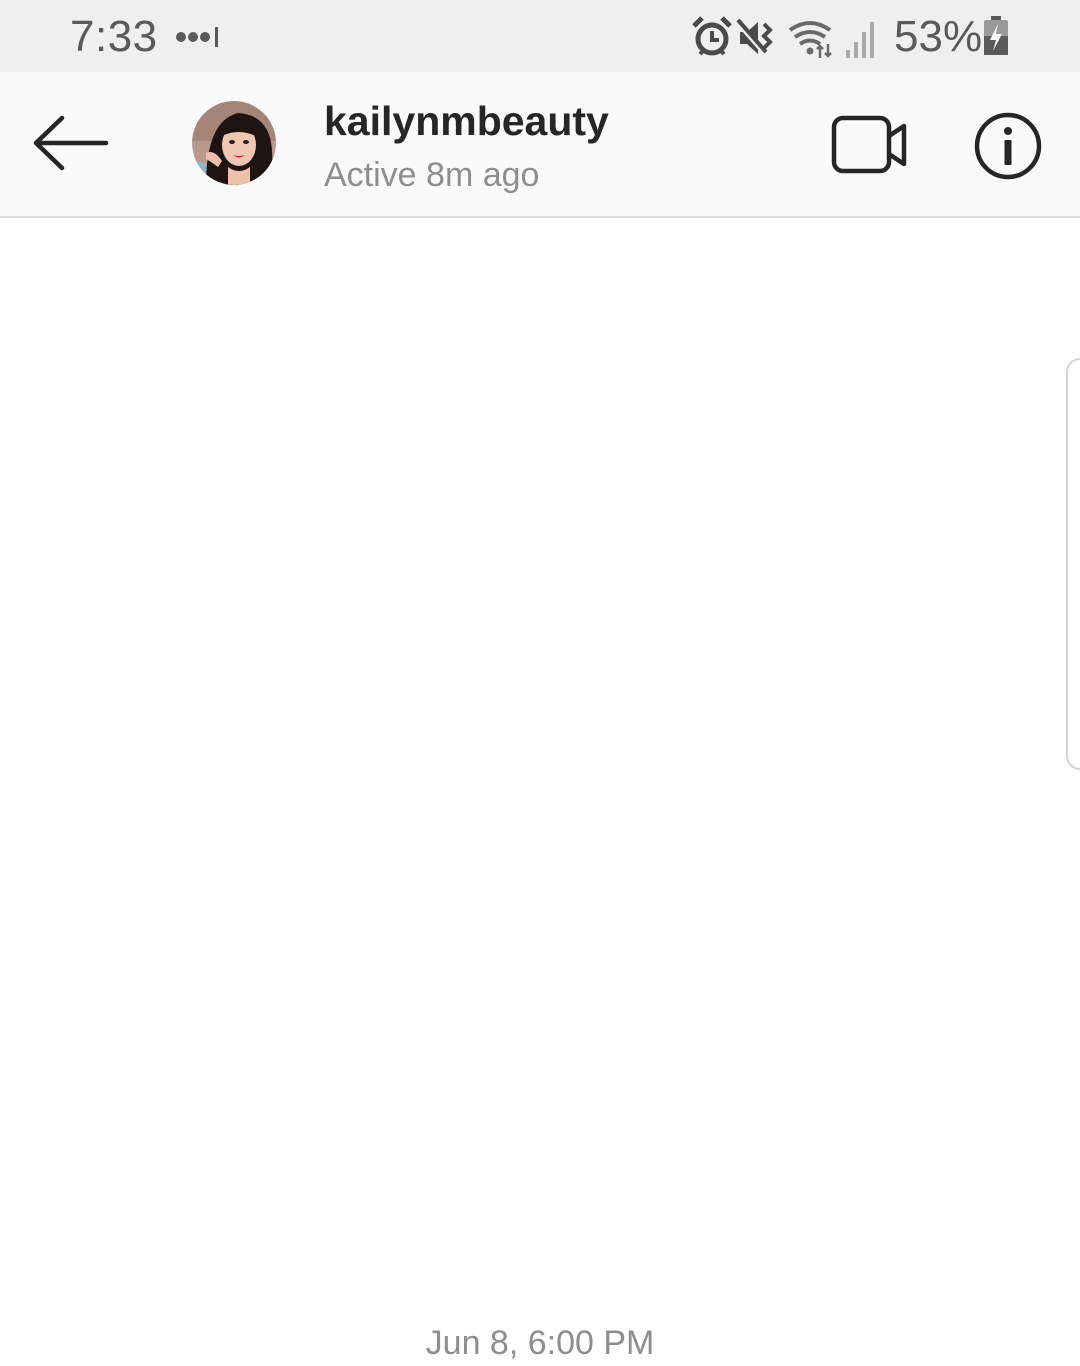 The height and width of the screenshot is (1366, 1080). Describe the element at coordinates (860, 40) in the screenshot. I see `signal-icon` at that location.